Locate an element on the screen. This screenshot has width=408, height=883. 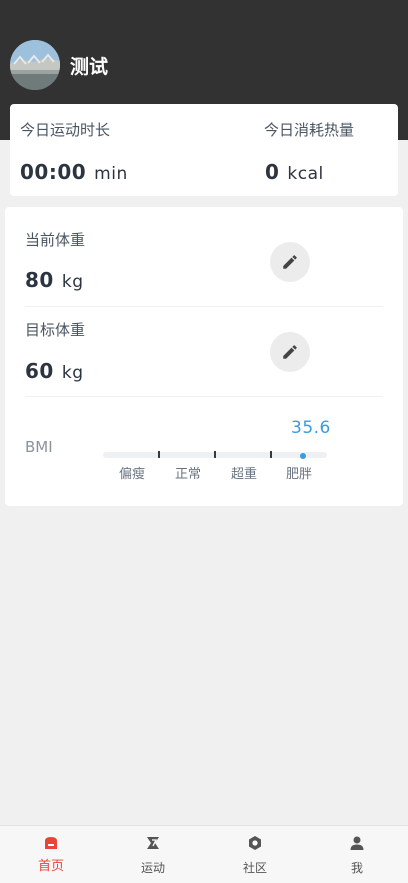
duration-number: 00:00 is located at coordinates (53, 172).